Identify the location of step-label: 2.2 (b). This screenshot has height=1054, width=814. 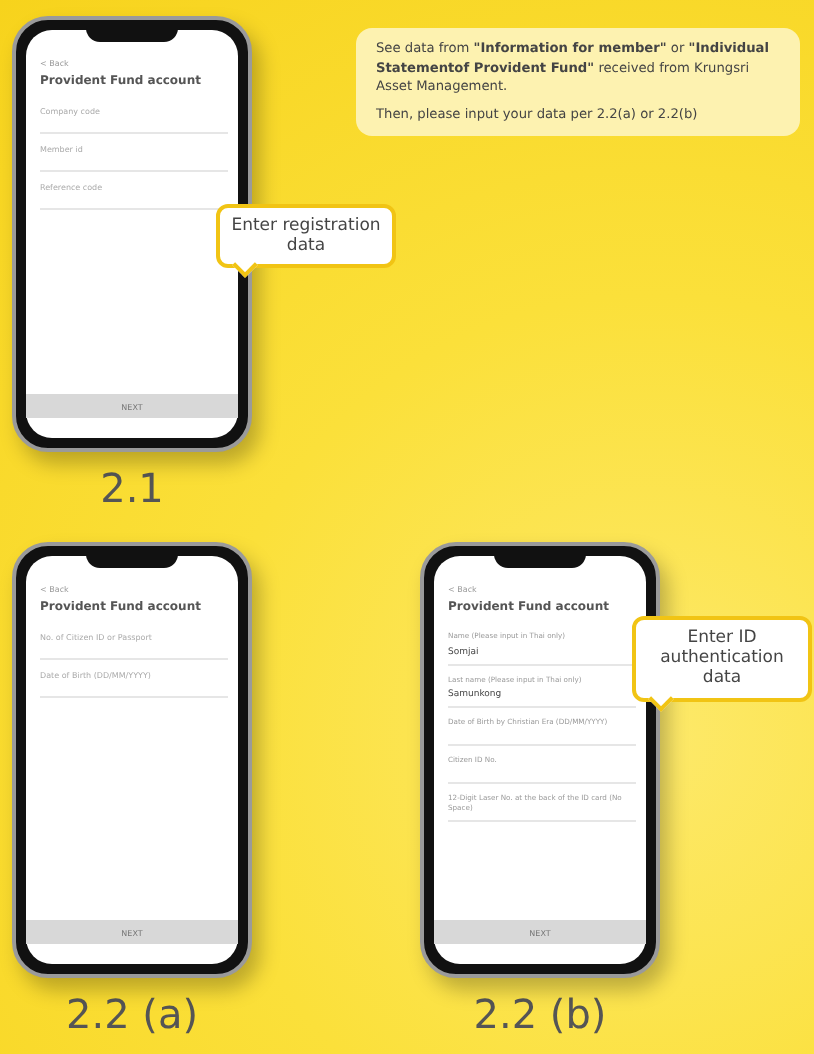
(540, 1014).